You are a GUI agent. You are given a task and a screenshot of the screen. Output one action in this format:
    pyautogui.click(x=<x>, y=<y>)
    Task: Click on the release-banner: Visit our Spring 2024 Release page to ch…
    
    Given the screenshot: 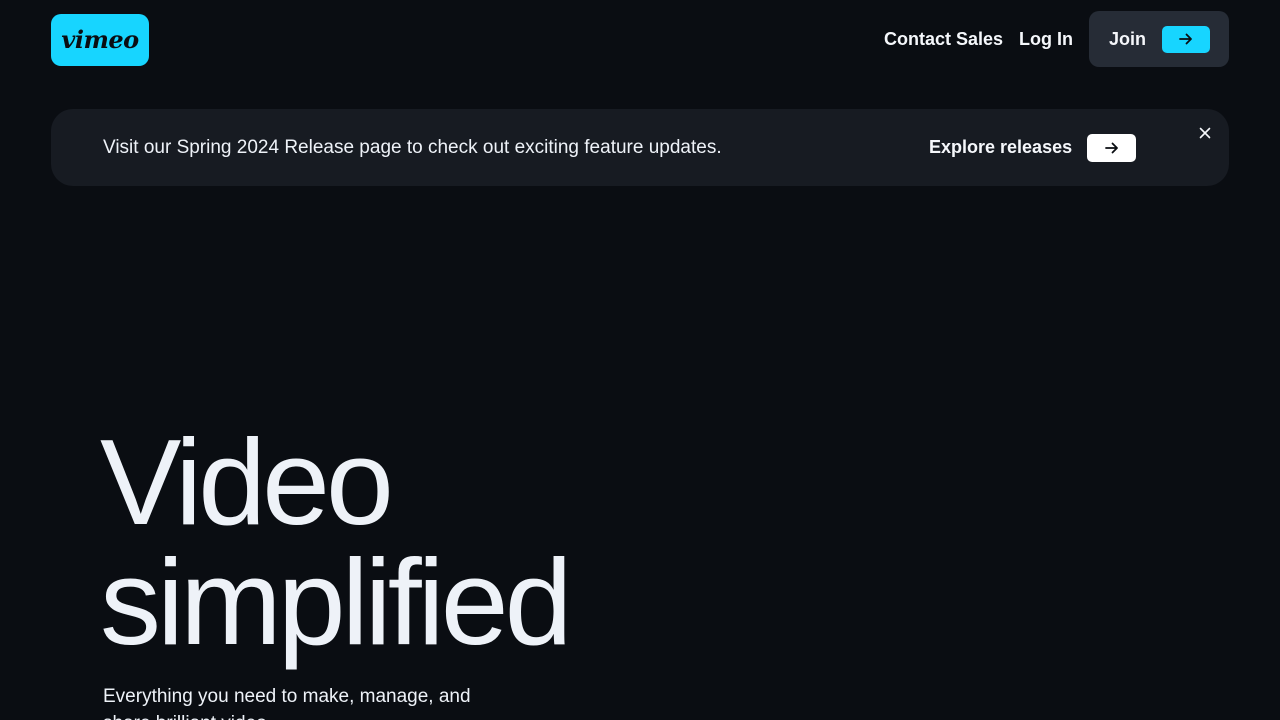 What is the action you would take?
    pyautogui.click(x=640, y=147)
    